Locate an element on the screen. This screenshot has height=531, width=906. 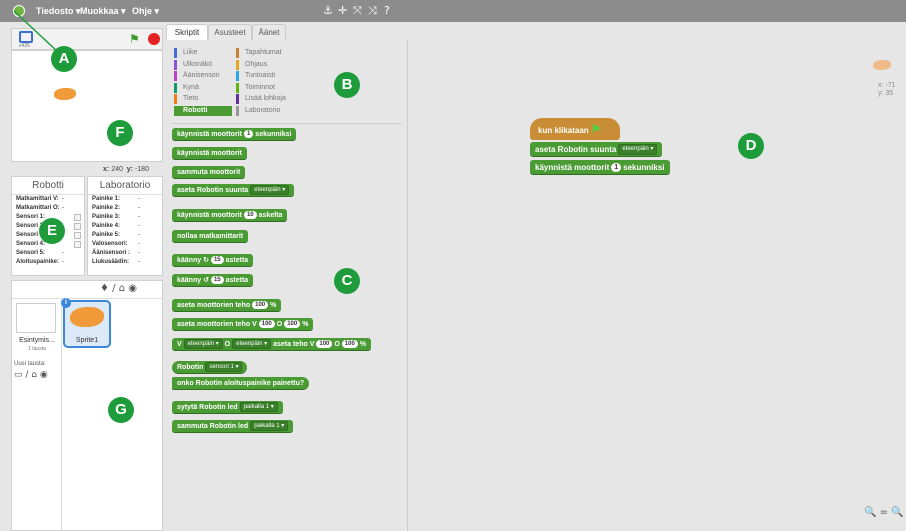
callout-g: G is located at coordinates (121, 410).